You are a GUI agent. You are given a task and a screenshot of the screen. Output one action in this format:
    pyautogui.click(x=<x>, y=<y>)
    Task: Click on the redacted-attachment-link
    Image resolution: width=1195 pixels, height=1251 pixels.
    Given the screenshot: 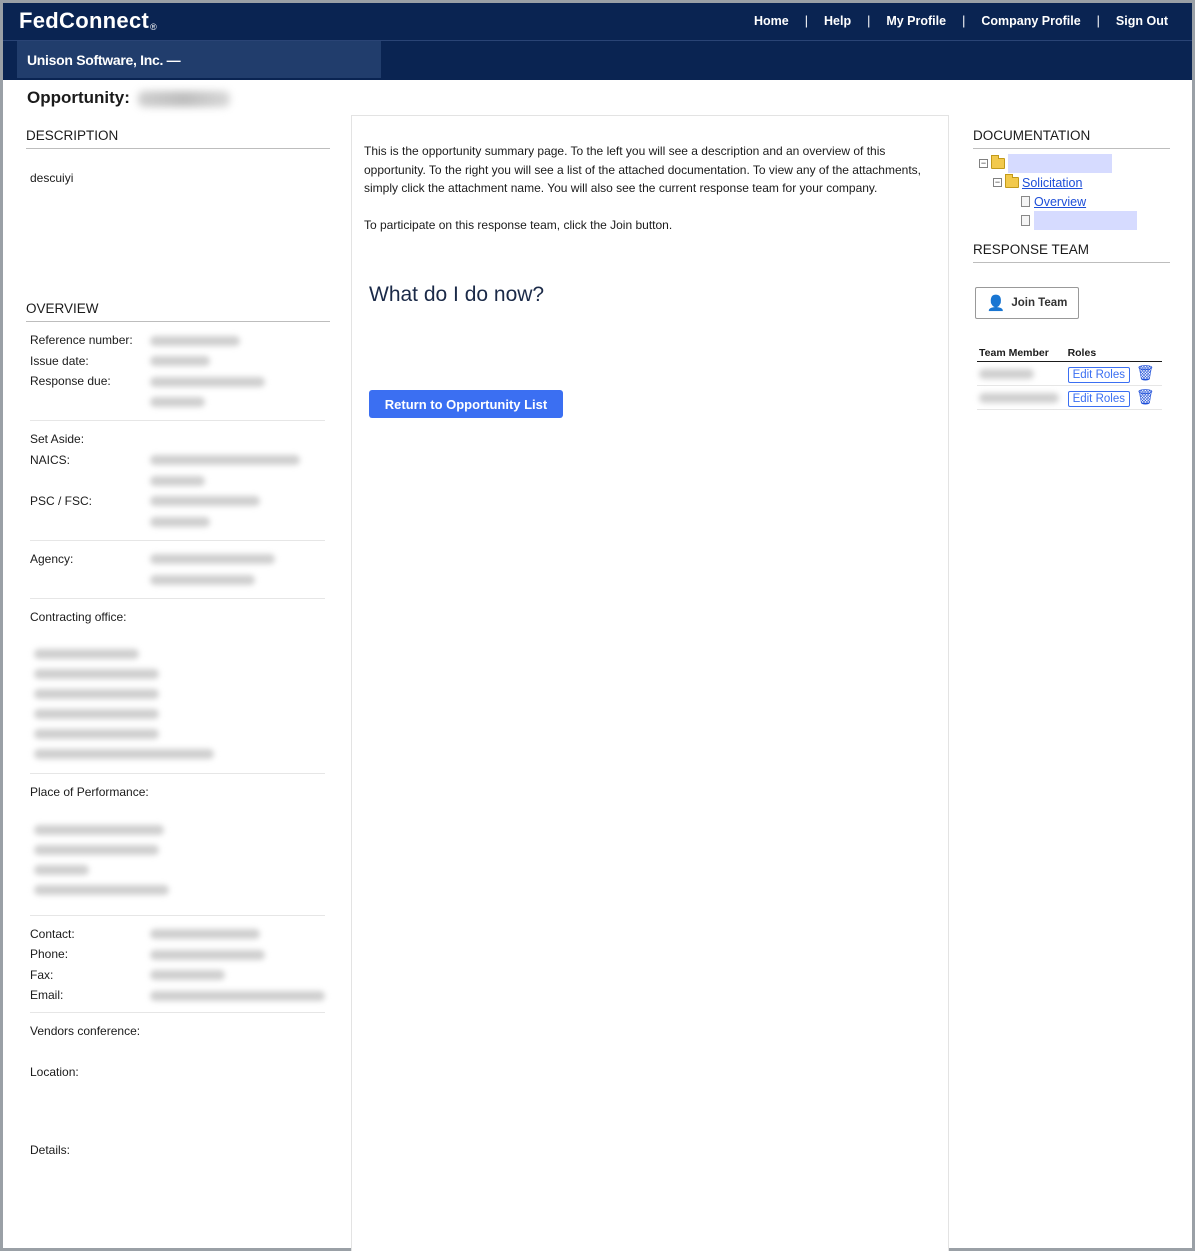 What is the action you would take?
    pyautogui.click(x=1085, y=220)
    